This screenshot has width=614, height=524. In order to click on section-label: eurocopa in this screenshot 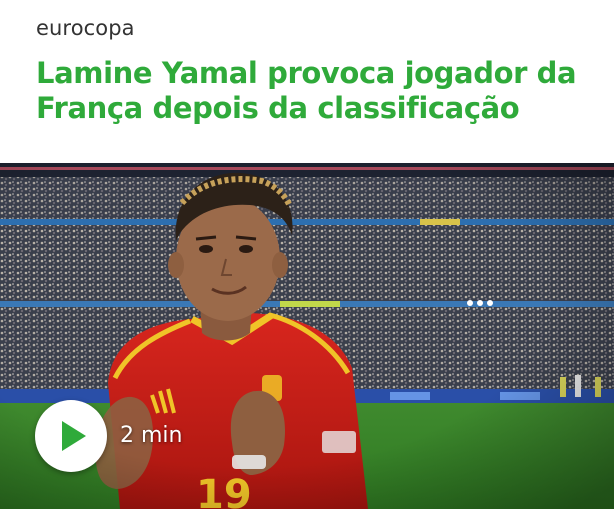, I will do `click(85, 28)`.